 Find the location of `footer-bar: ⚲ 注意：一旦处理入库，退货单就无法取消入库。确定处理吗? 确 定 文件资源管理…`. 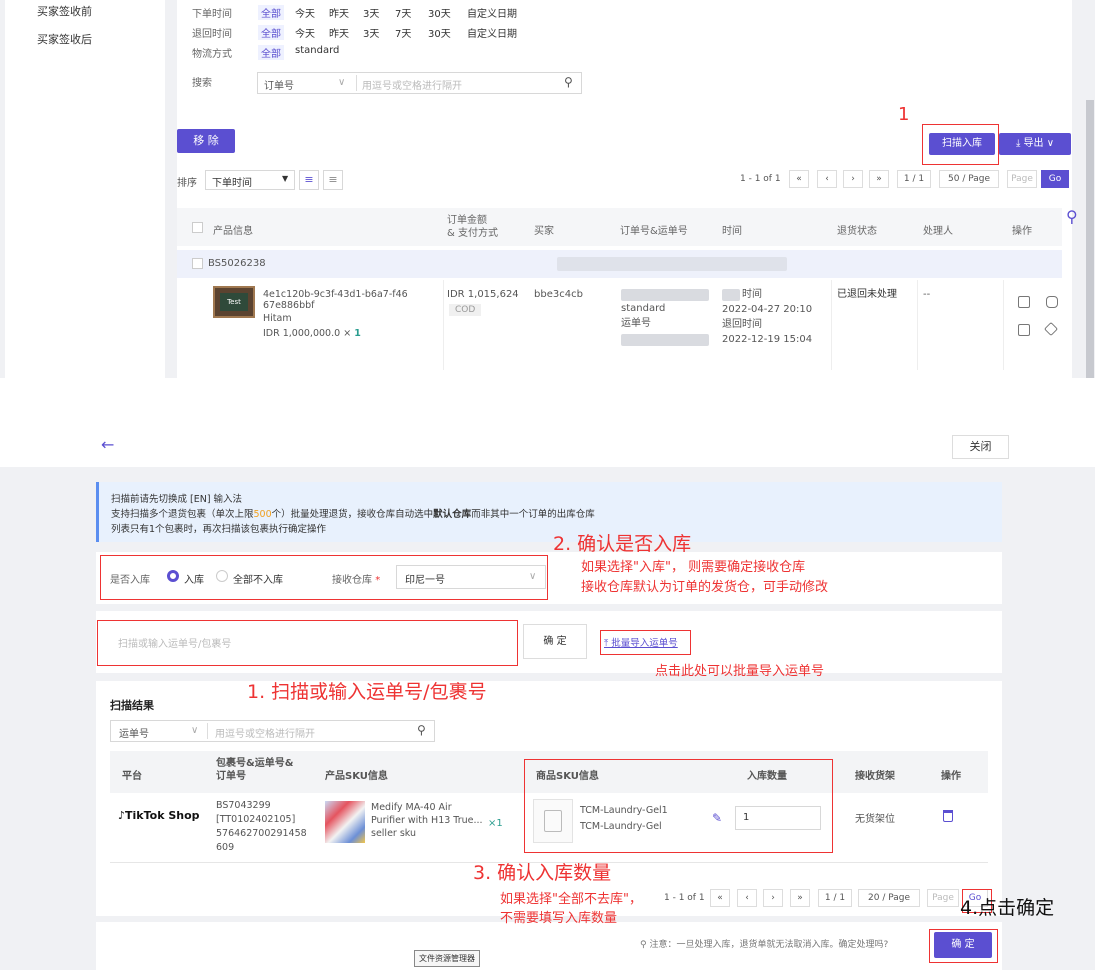

footer-bar: ⚲ 注意：一旦处理入库，退货单就无法取消入库。确定处理吗? 确 定 文件资源管理… is located at coordinates (549, 946).